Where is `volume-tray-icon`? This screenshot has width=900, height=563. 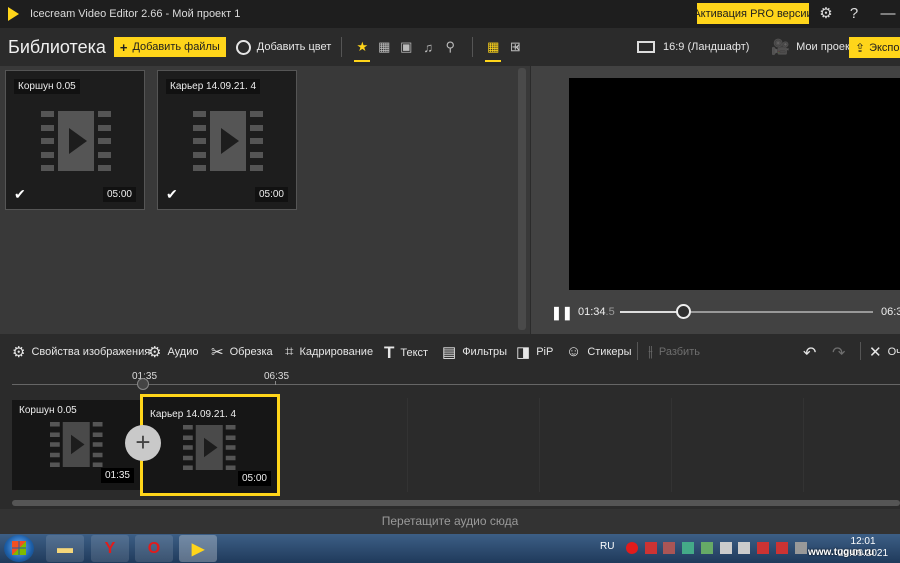 volume-tray-icon is located at coordinates (801, 548).